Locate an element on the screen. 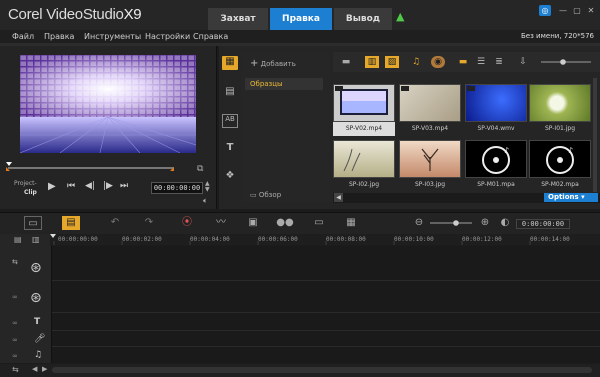 The height and width of the screenshot is (377, 600). next-frame-icon: |▶ is located at coordinates (108, 186).